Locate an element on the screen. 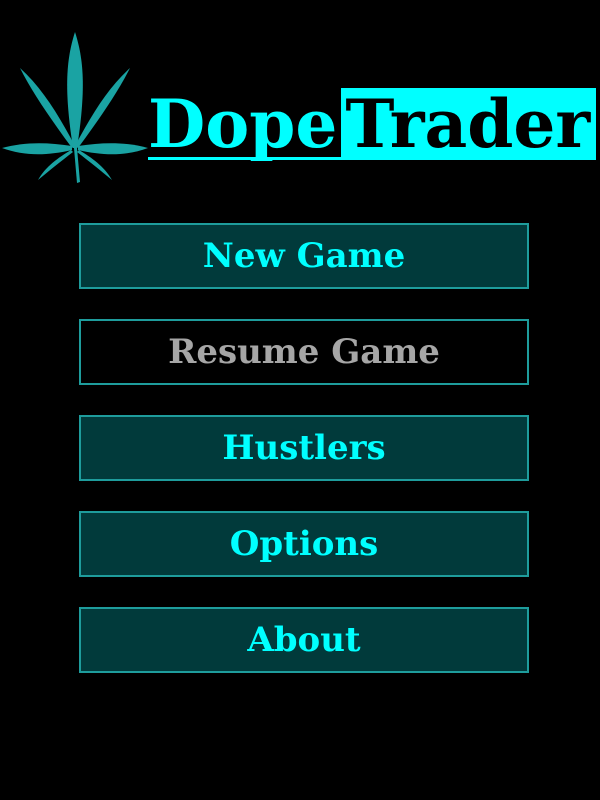 This screenshot has width=600, height=800. title-part-trader: Trader is located at coordinates (469, 124).